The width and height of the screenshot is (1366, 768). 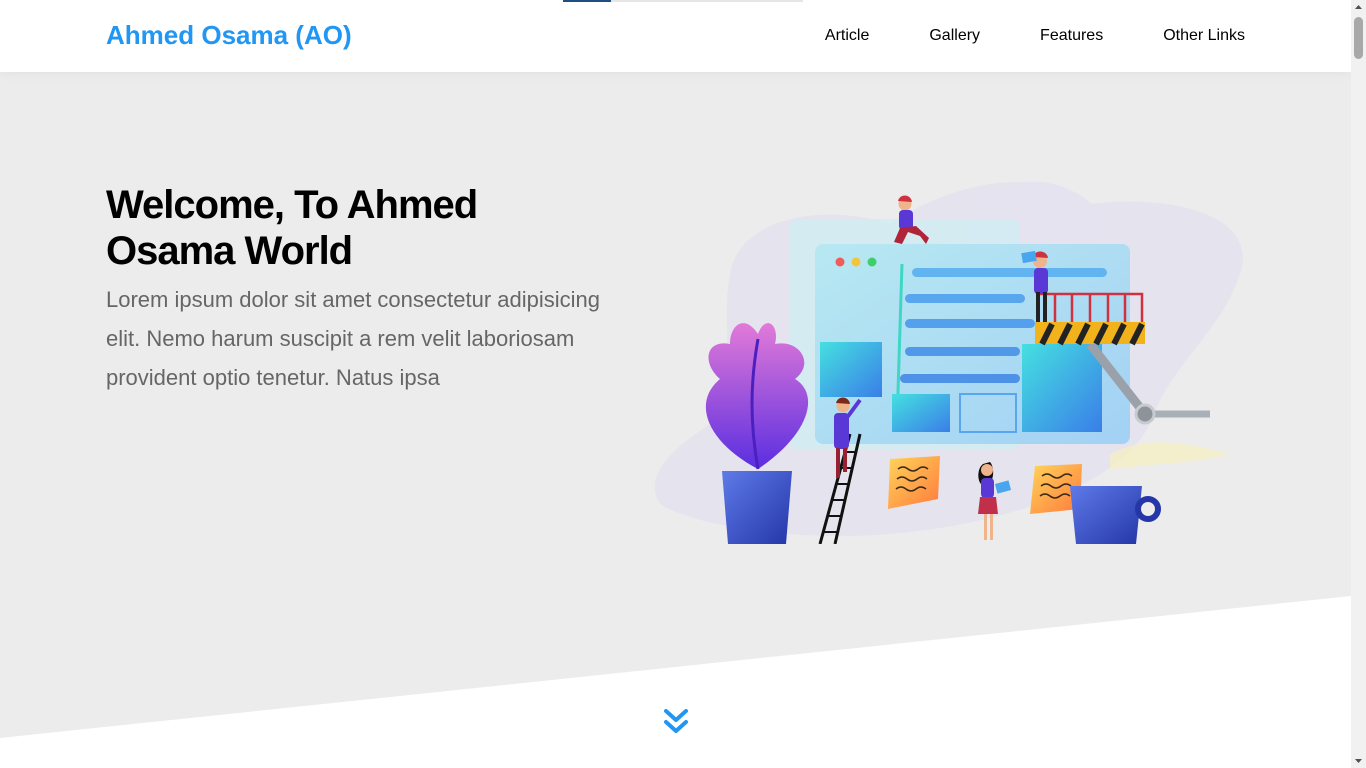 What do you see at coordinates (1358, 760) in the screenshot?
I see `scroll-down-arrow-icon` at bounding box center [1358, 760].